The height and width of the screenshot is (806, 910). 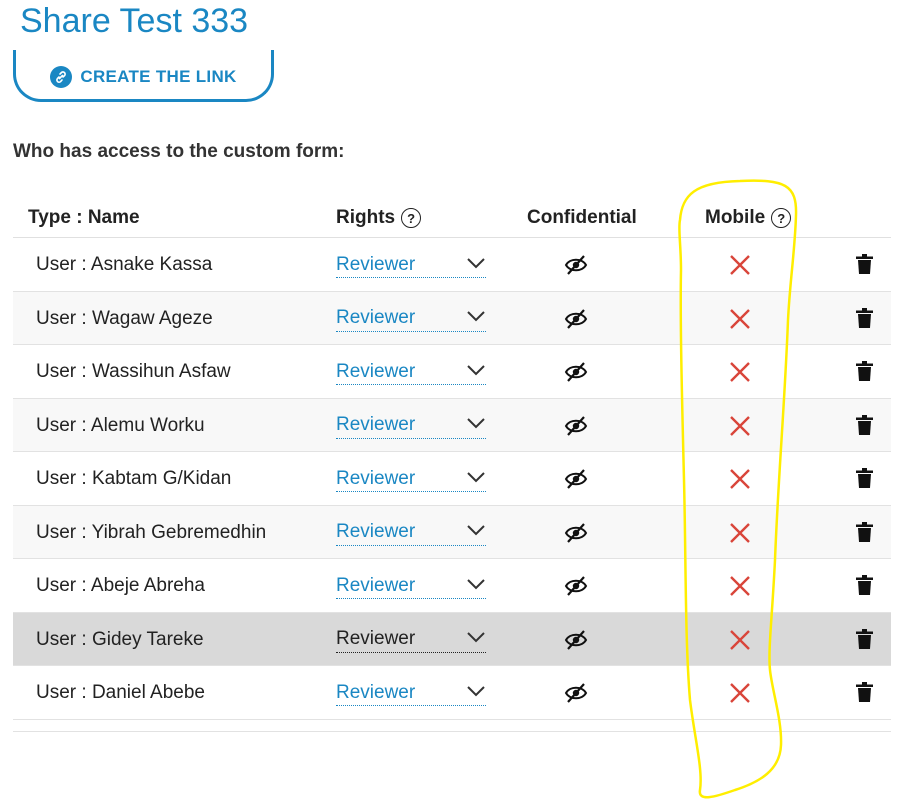 I want to click on user-name: User : Yibrah Gebremedhin, so click(x=151, y=532).